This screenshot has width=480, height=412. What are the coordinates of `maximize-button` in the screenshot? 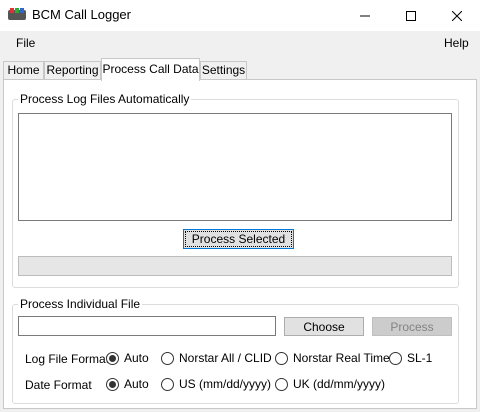 It's located at (411, 15).